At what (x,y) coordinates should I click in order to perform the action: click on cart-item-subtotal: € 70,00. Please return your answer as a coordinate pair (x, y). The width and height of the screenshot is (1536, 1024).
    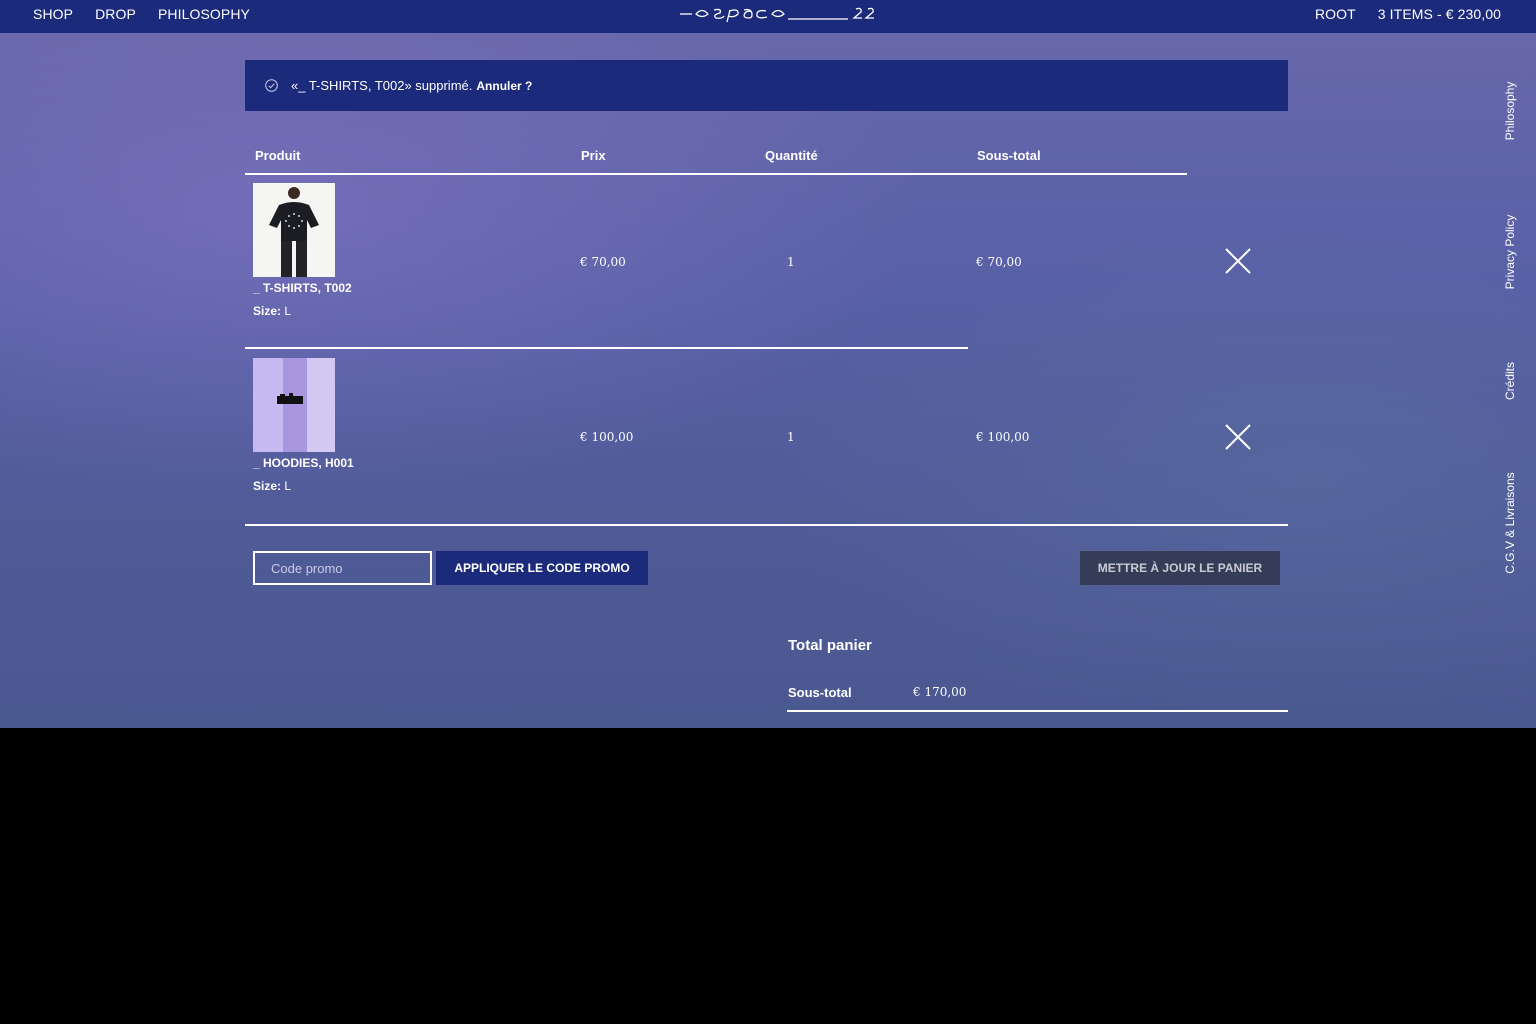
    Looking at the image, I should click on (999, 262).